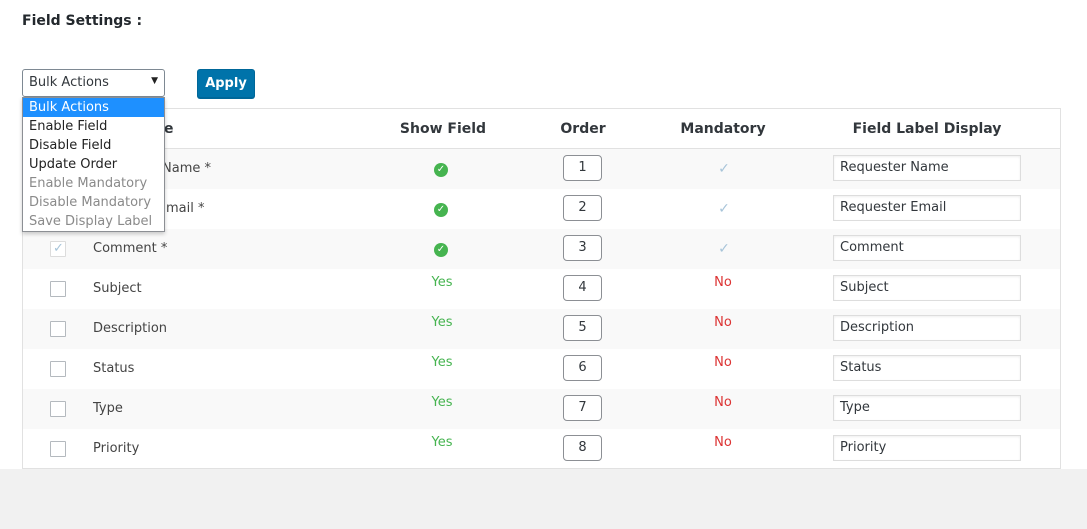 The image size is (1087, 529). Describe the element at coordinates (93, 145) in the screenshot. I see `dropdown-option: Disable Field` at that location.